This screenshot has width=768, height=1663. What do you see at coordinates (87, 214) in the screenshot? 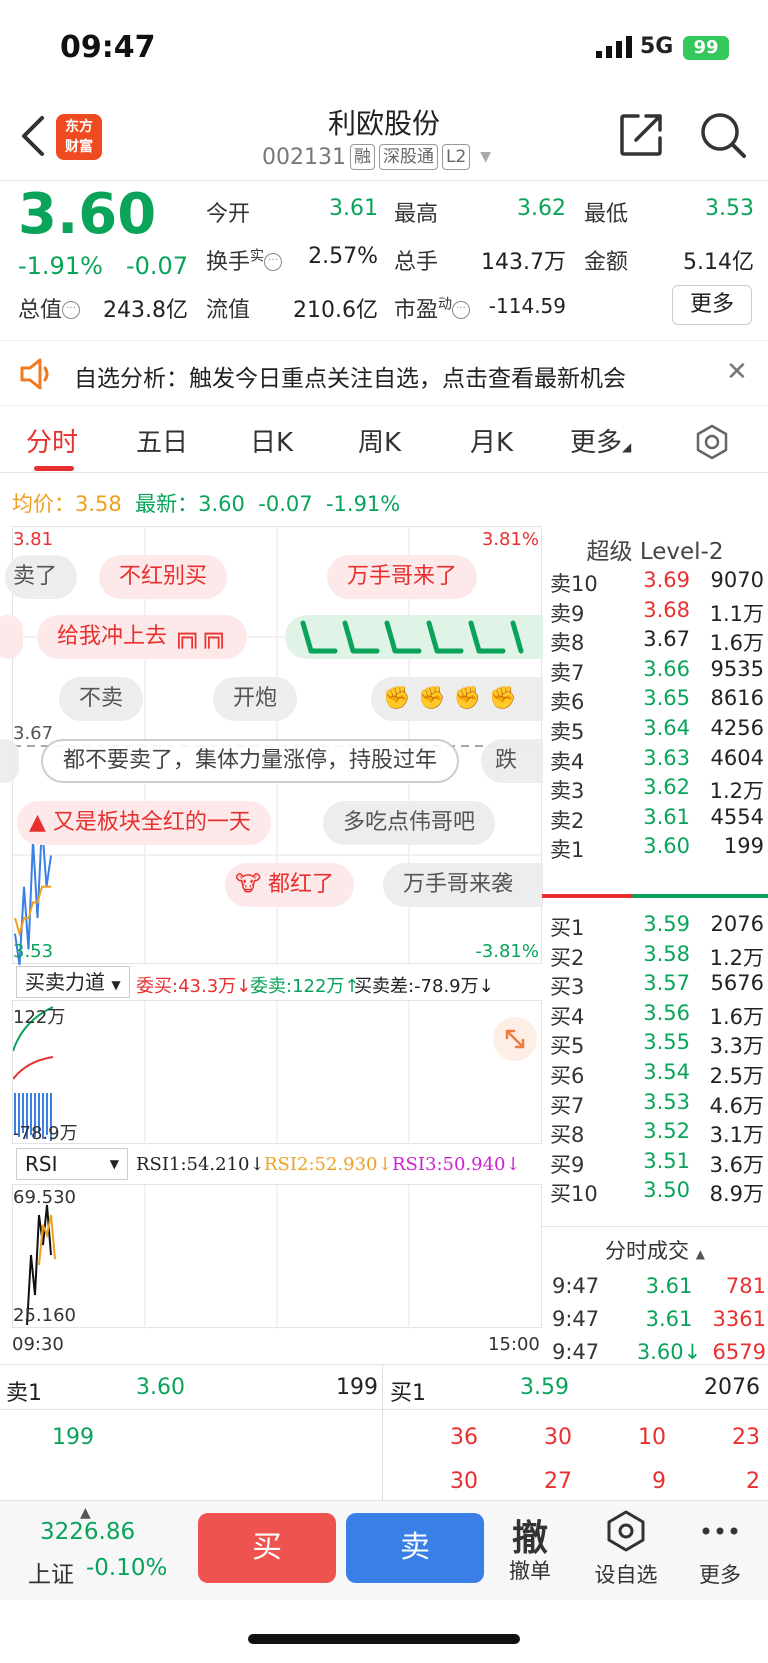
I see `last-price: 3.60` at bounding box center [87, 214].